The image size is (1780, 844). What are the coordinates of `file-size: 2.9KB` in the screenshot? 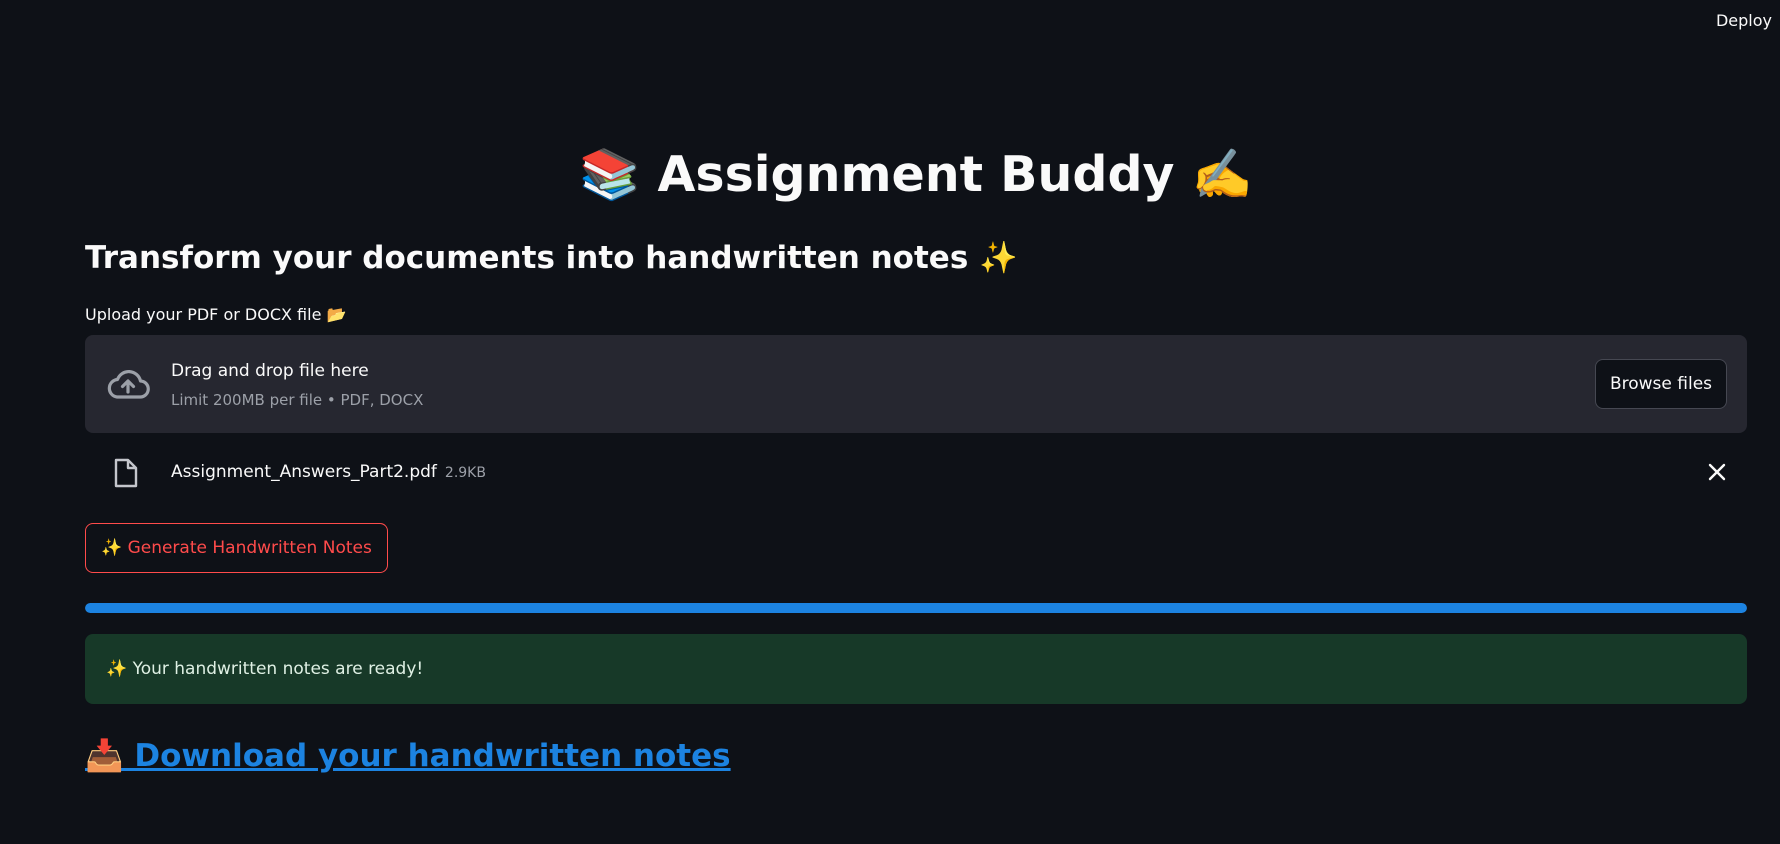 It's located at (465, 473).